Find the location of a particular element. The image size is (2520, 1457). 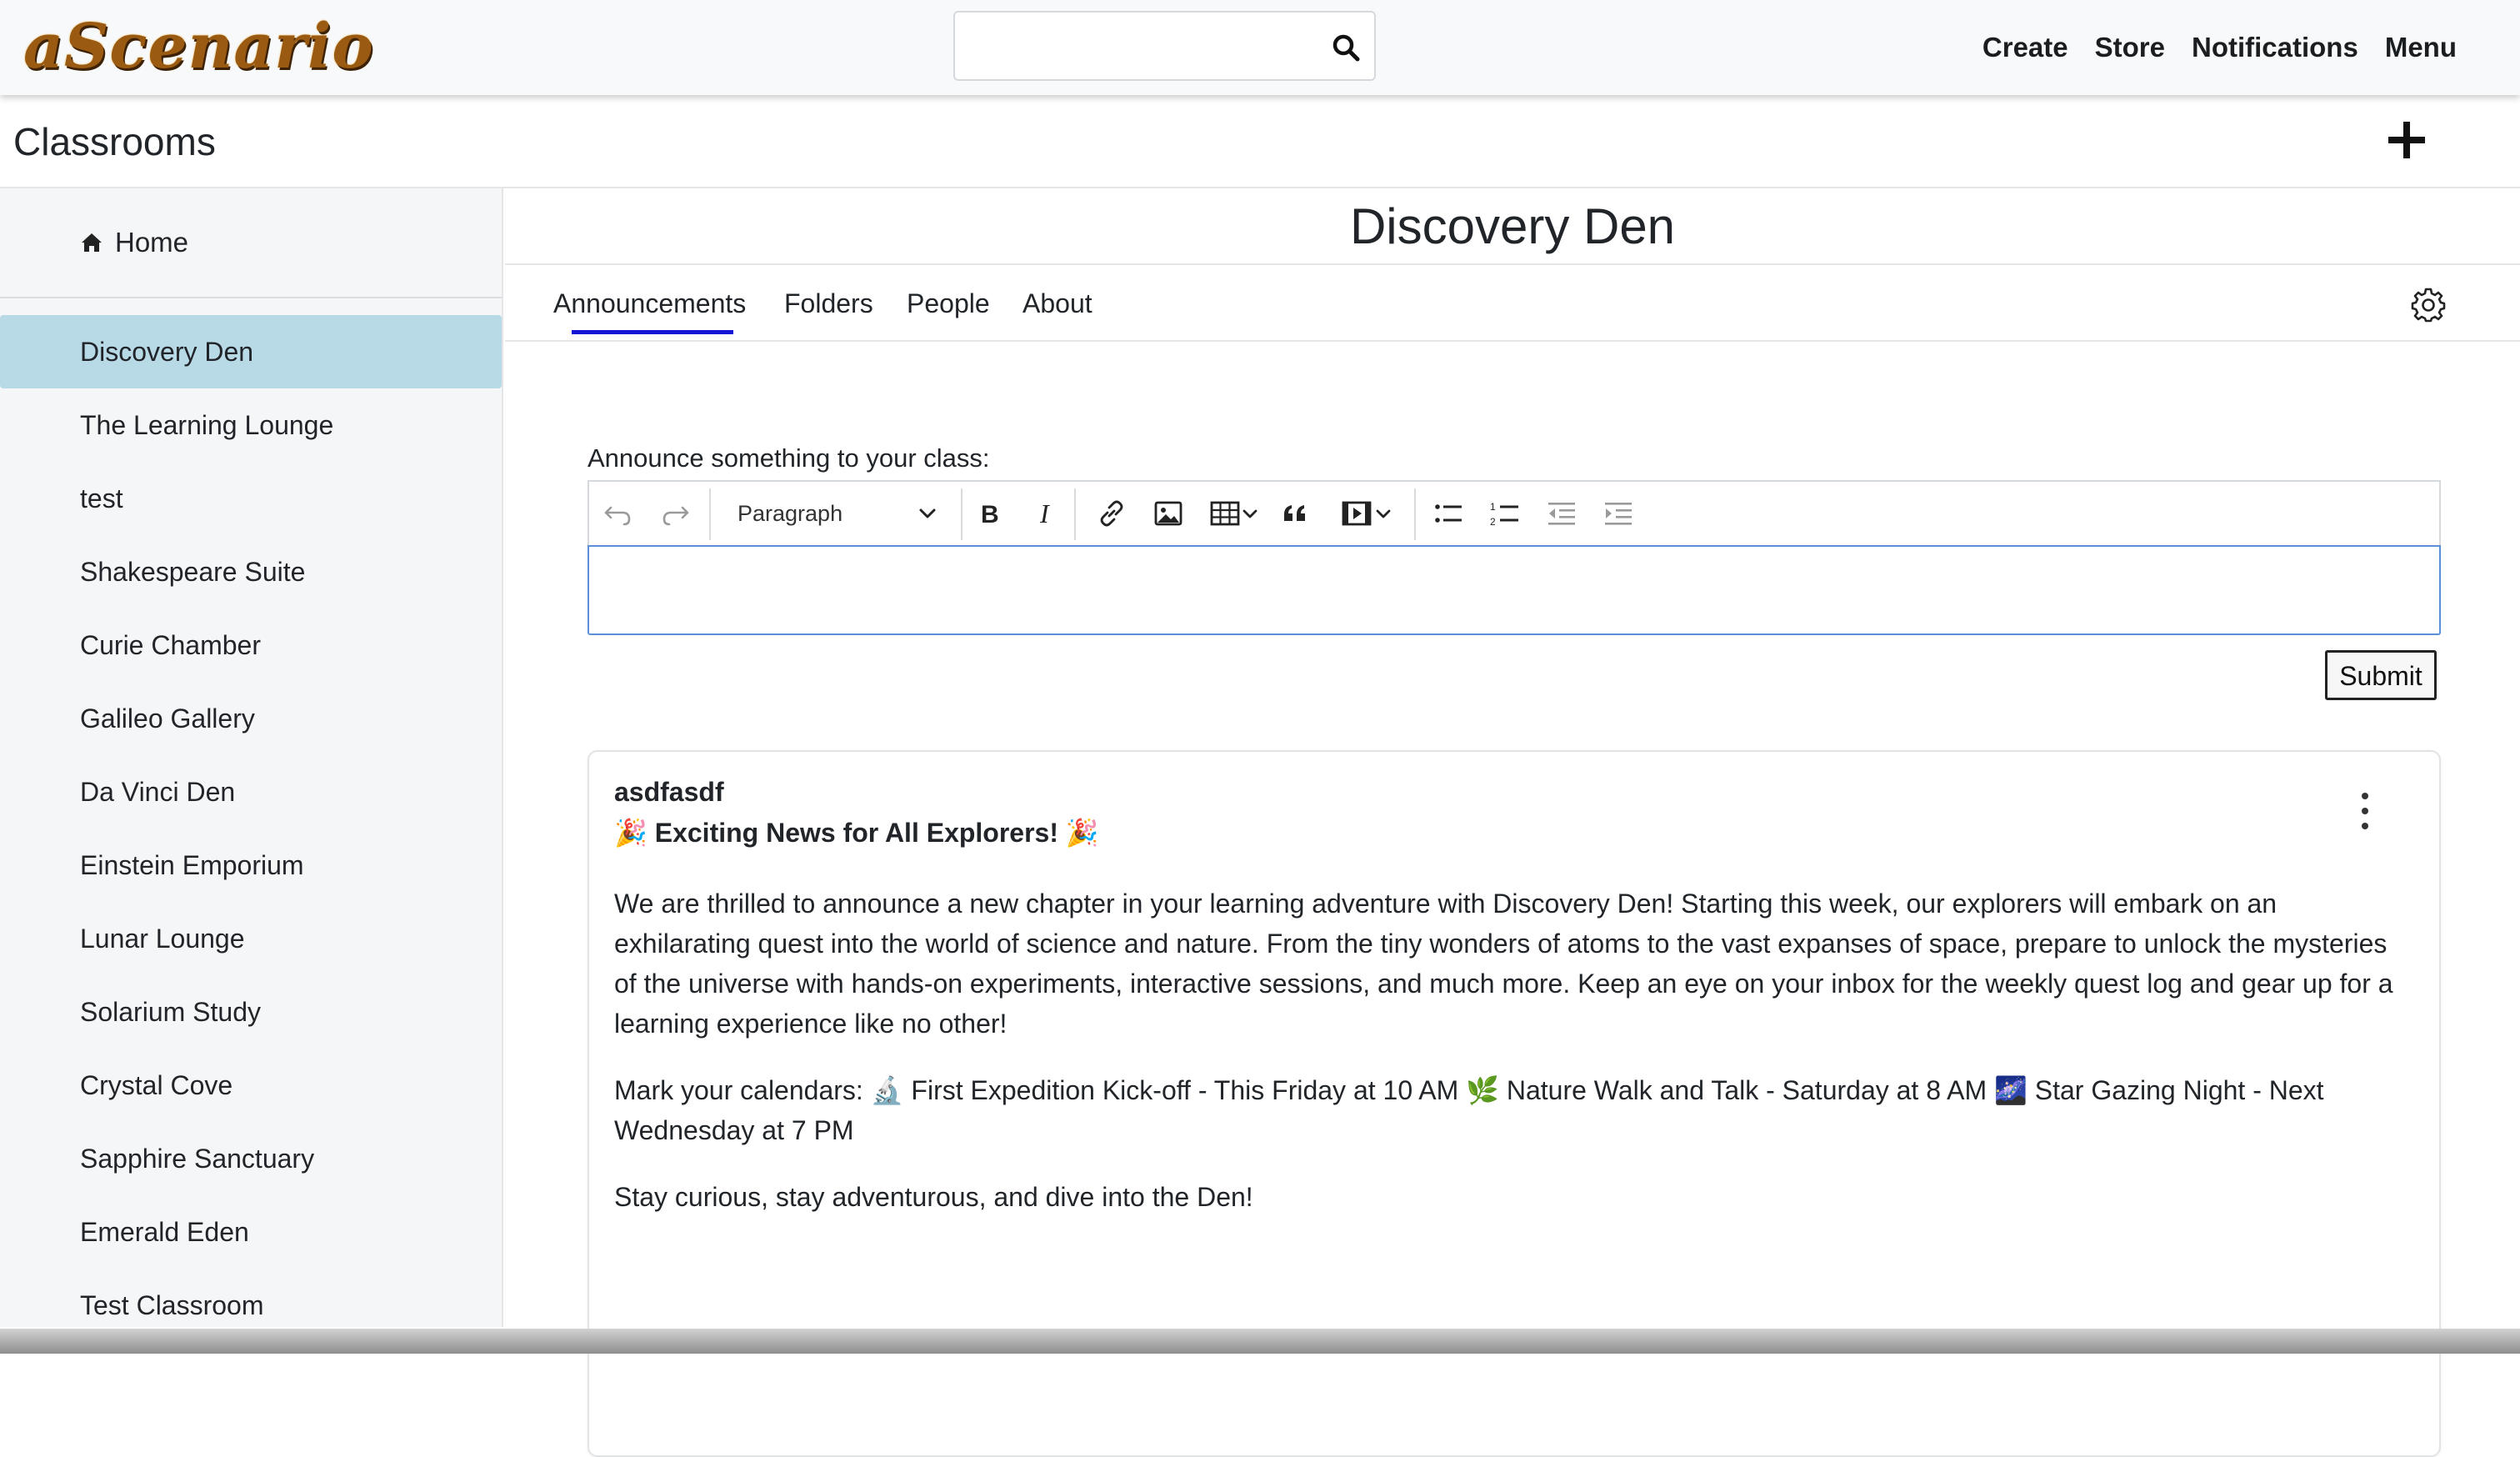

bold-icon: B is located at coordinates (990, 514).